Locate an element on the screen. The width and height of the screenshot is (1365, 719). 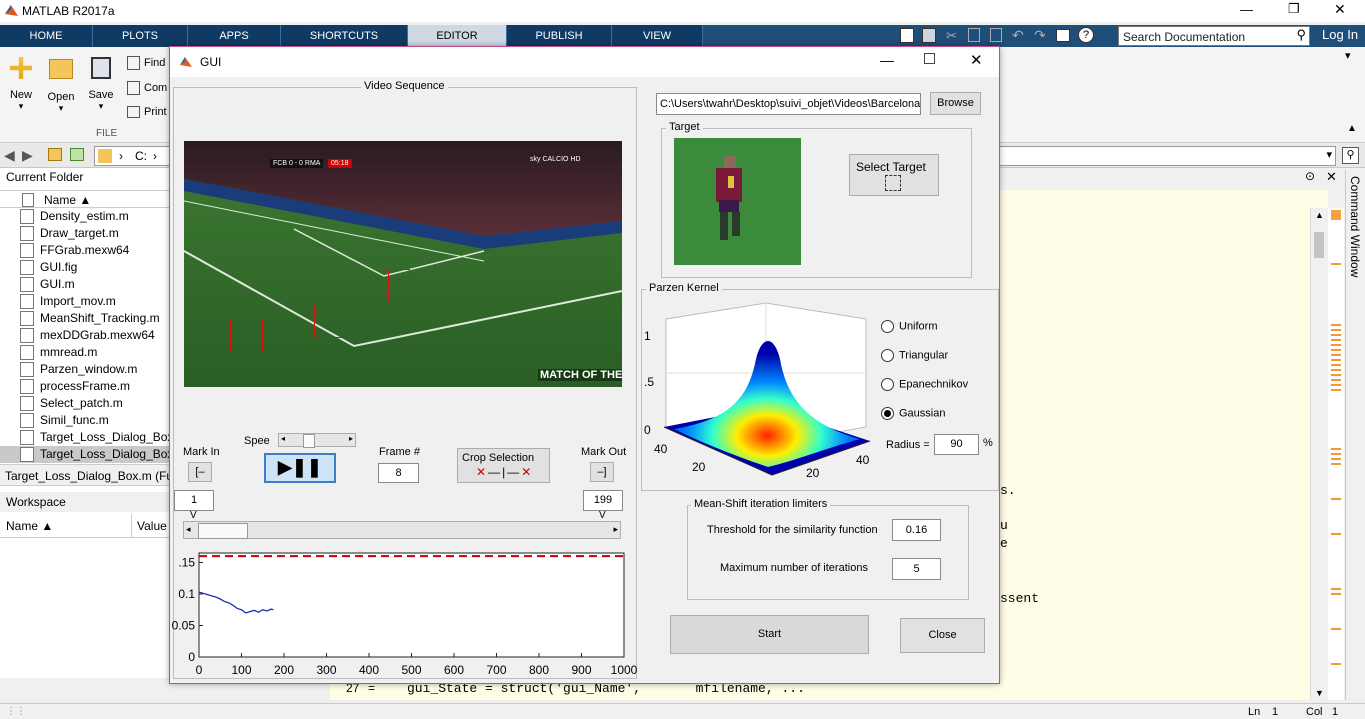
copy-icon is located at coordinates (974, 35).